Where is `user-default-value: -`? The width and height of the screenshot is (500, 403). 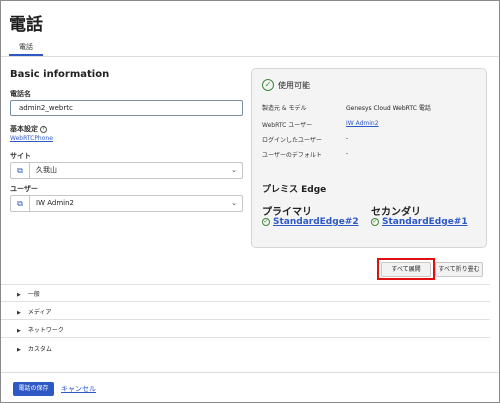 user-default-value: - is located at coordinates (347, 153).